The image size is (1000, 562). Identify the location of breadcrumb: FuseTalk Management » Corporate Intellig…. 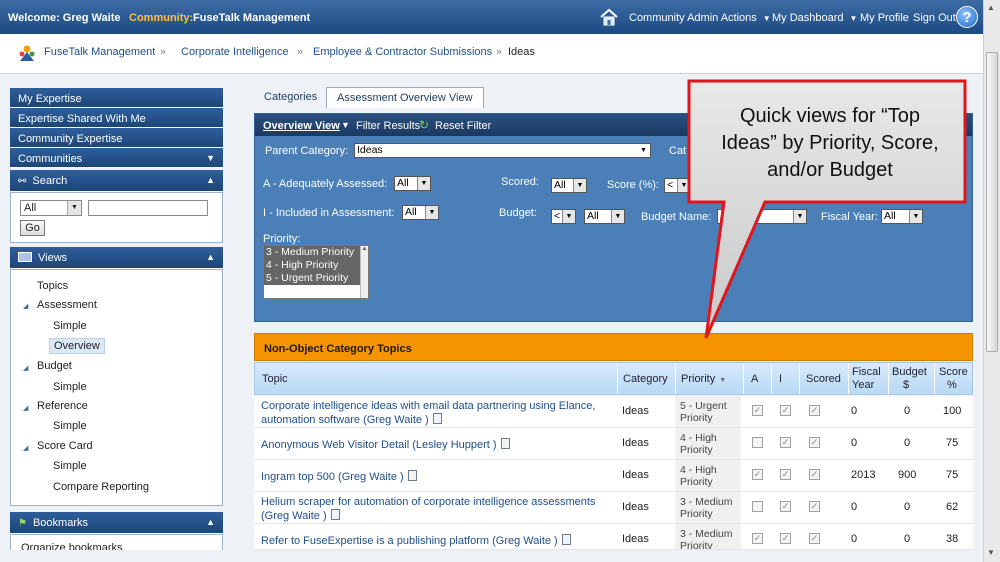
(491, 54).